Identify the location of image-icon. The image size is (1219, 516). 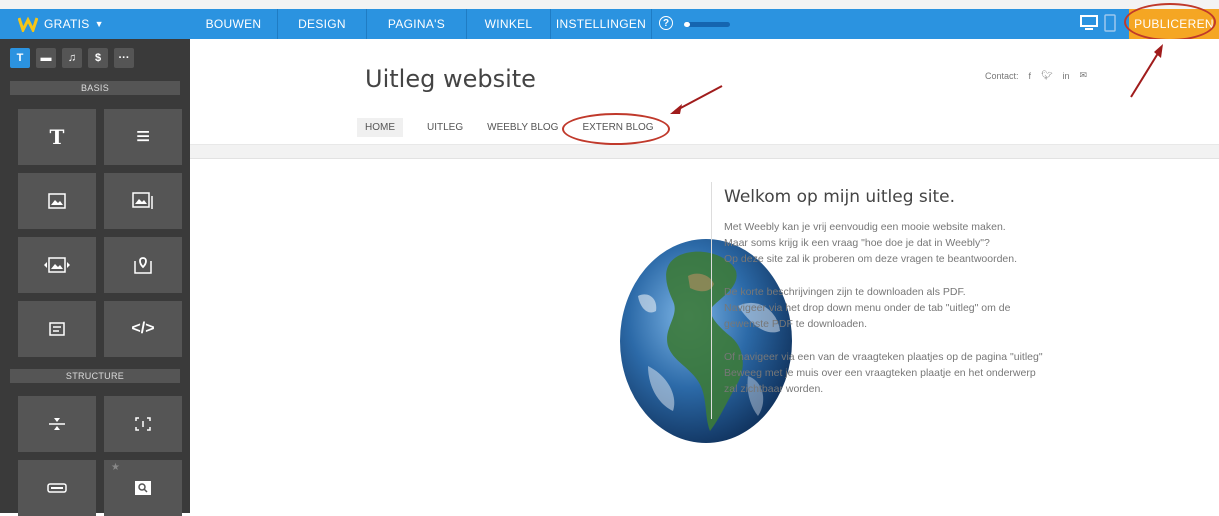
(57, 201).